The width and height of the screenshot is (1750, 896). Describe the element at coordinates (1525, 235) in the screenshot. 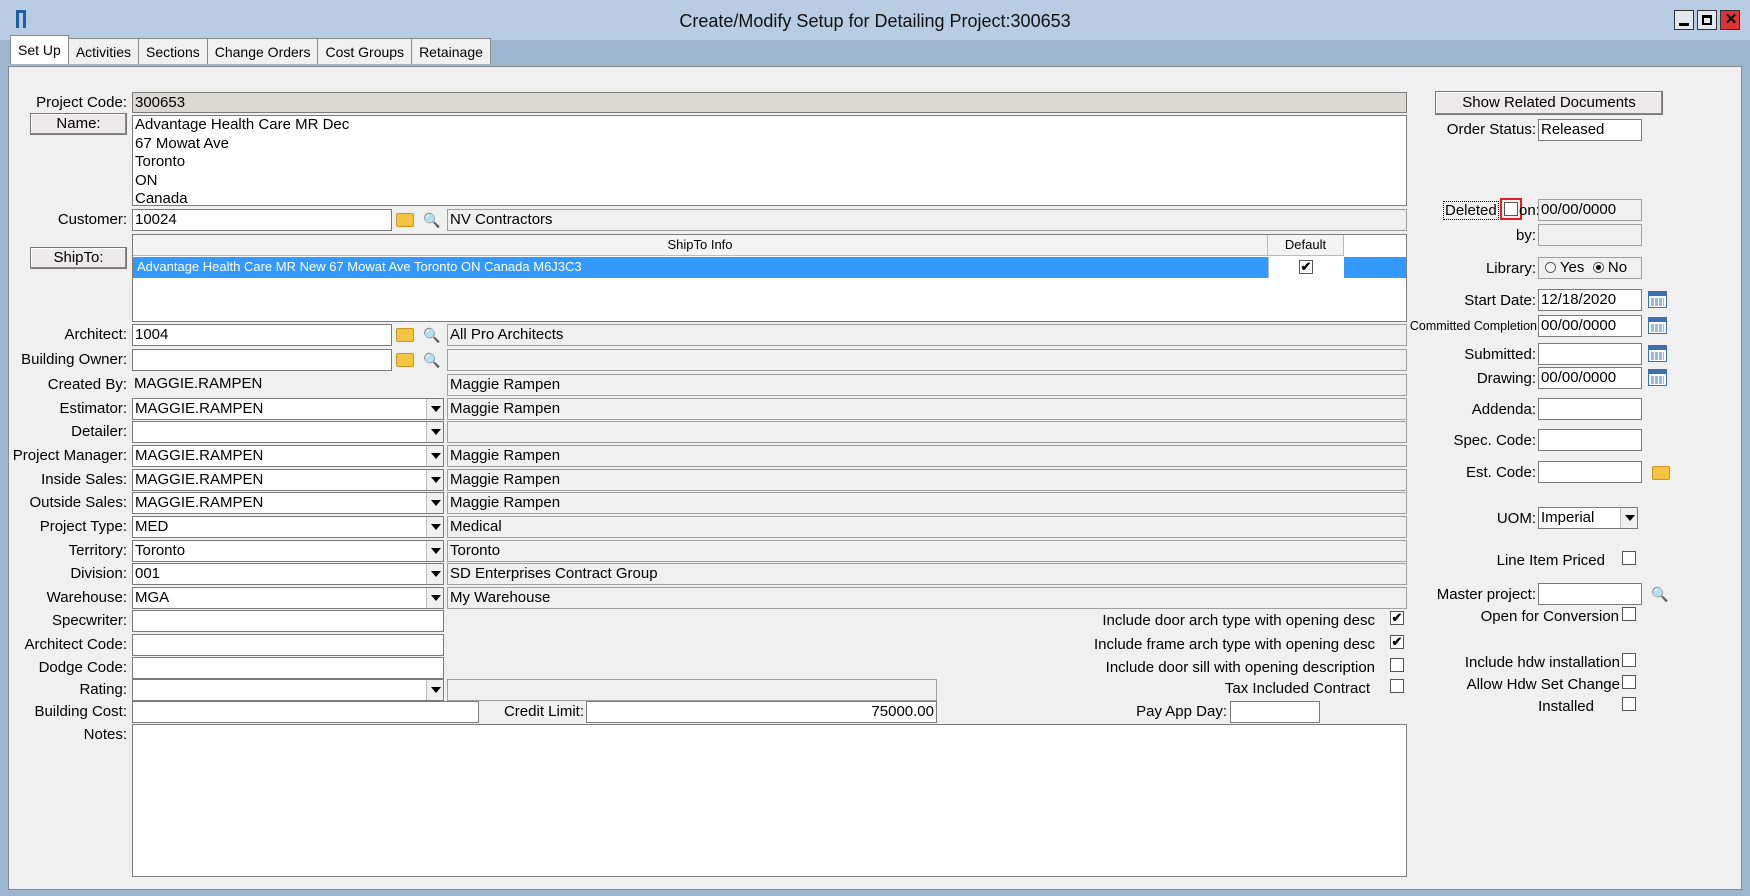

I see `by-label: by:` at that location.